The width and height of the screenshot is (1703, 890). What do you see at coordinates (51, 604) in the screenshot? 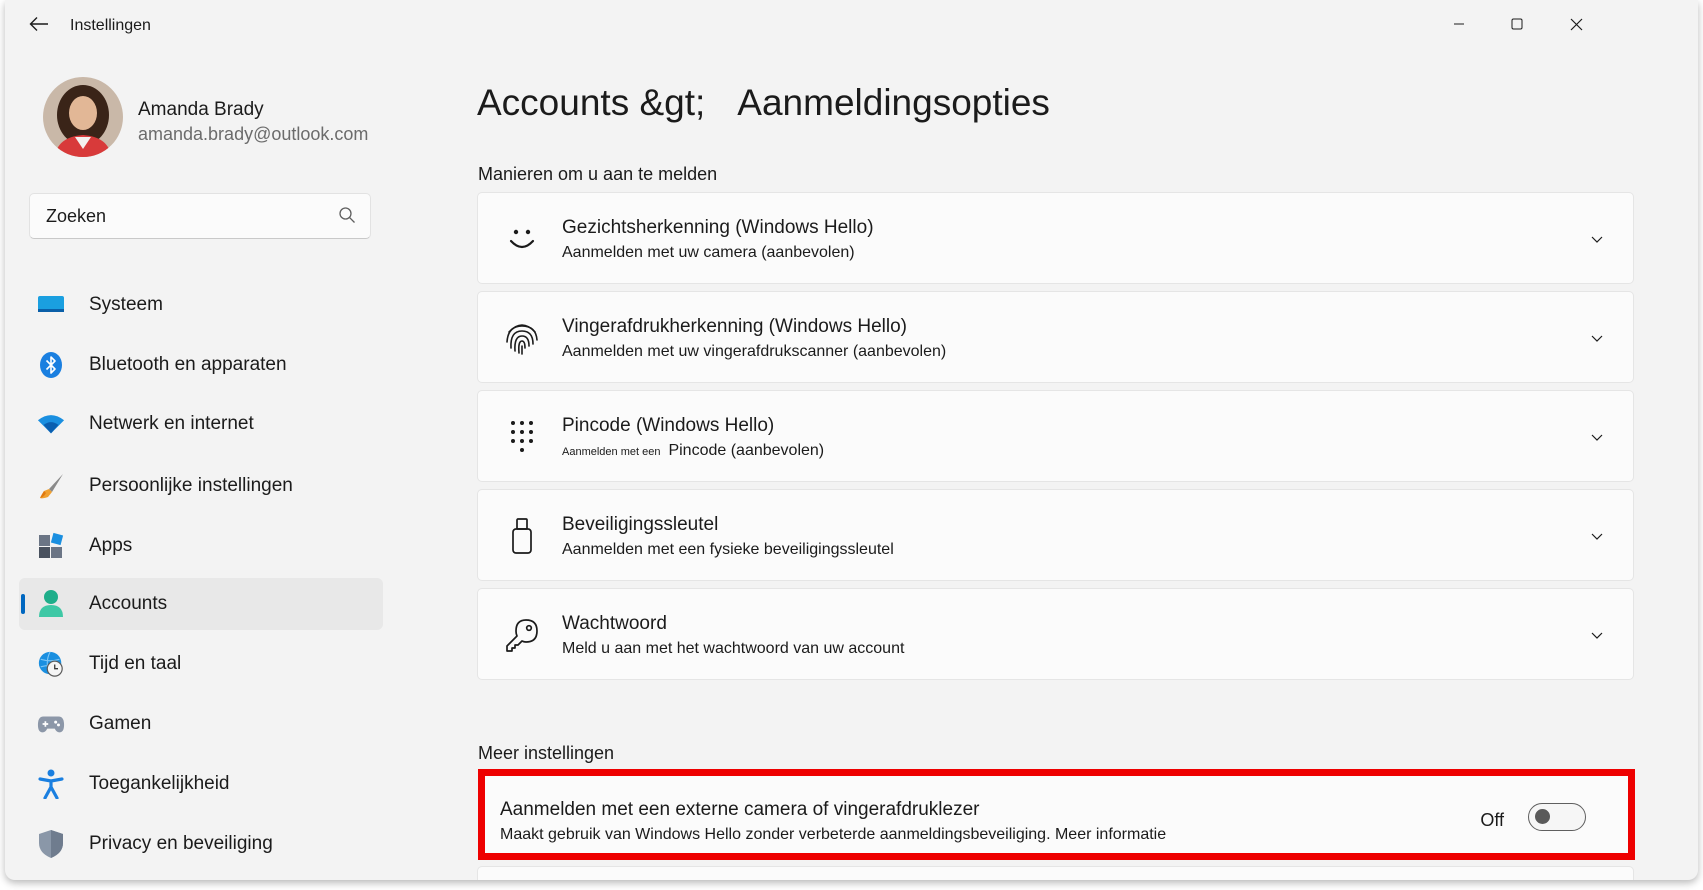
I see `accounts-icon` at bounding box center [51, 604].